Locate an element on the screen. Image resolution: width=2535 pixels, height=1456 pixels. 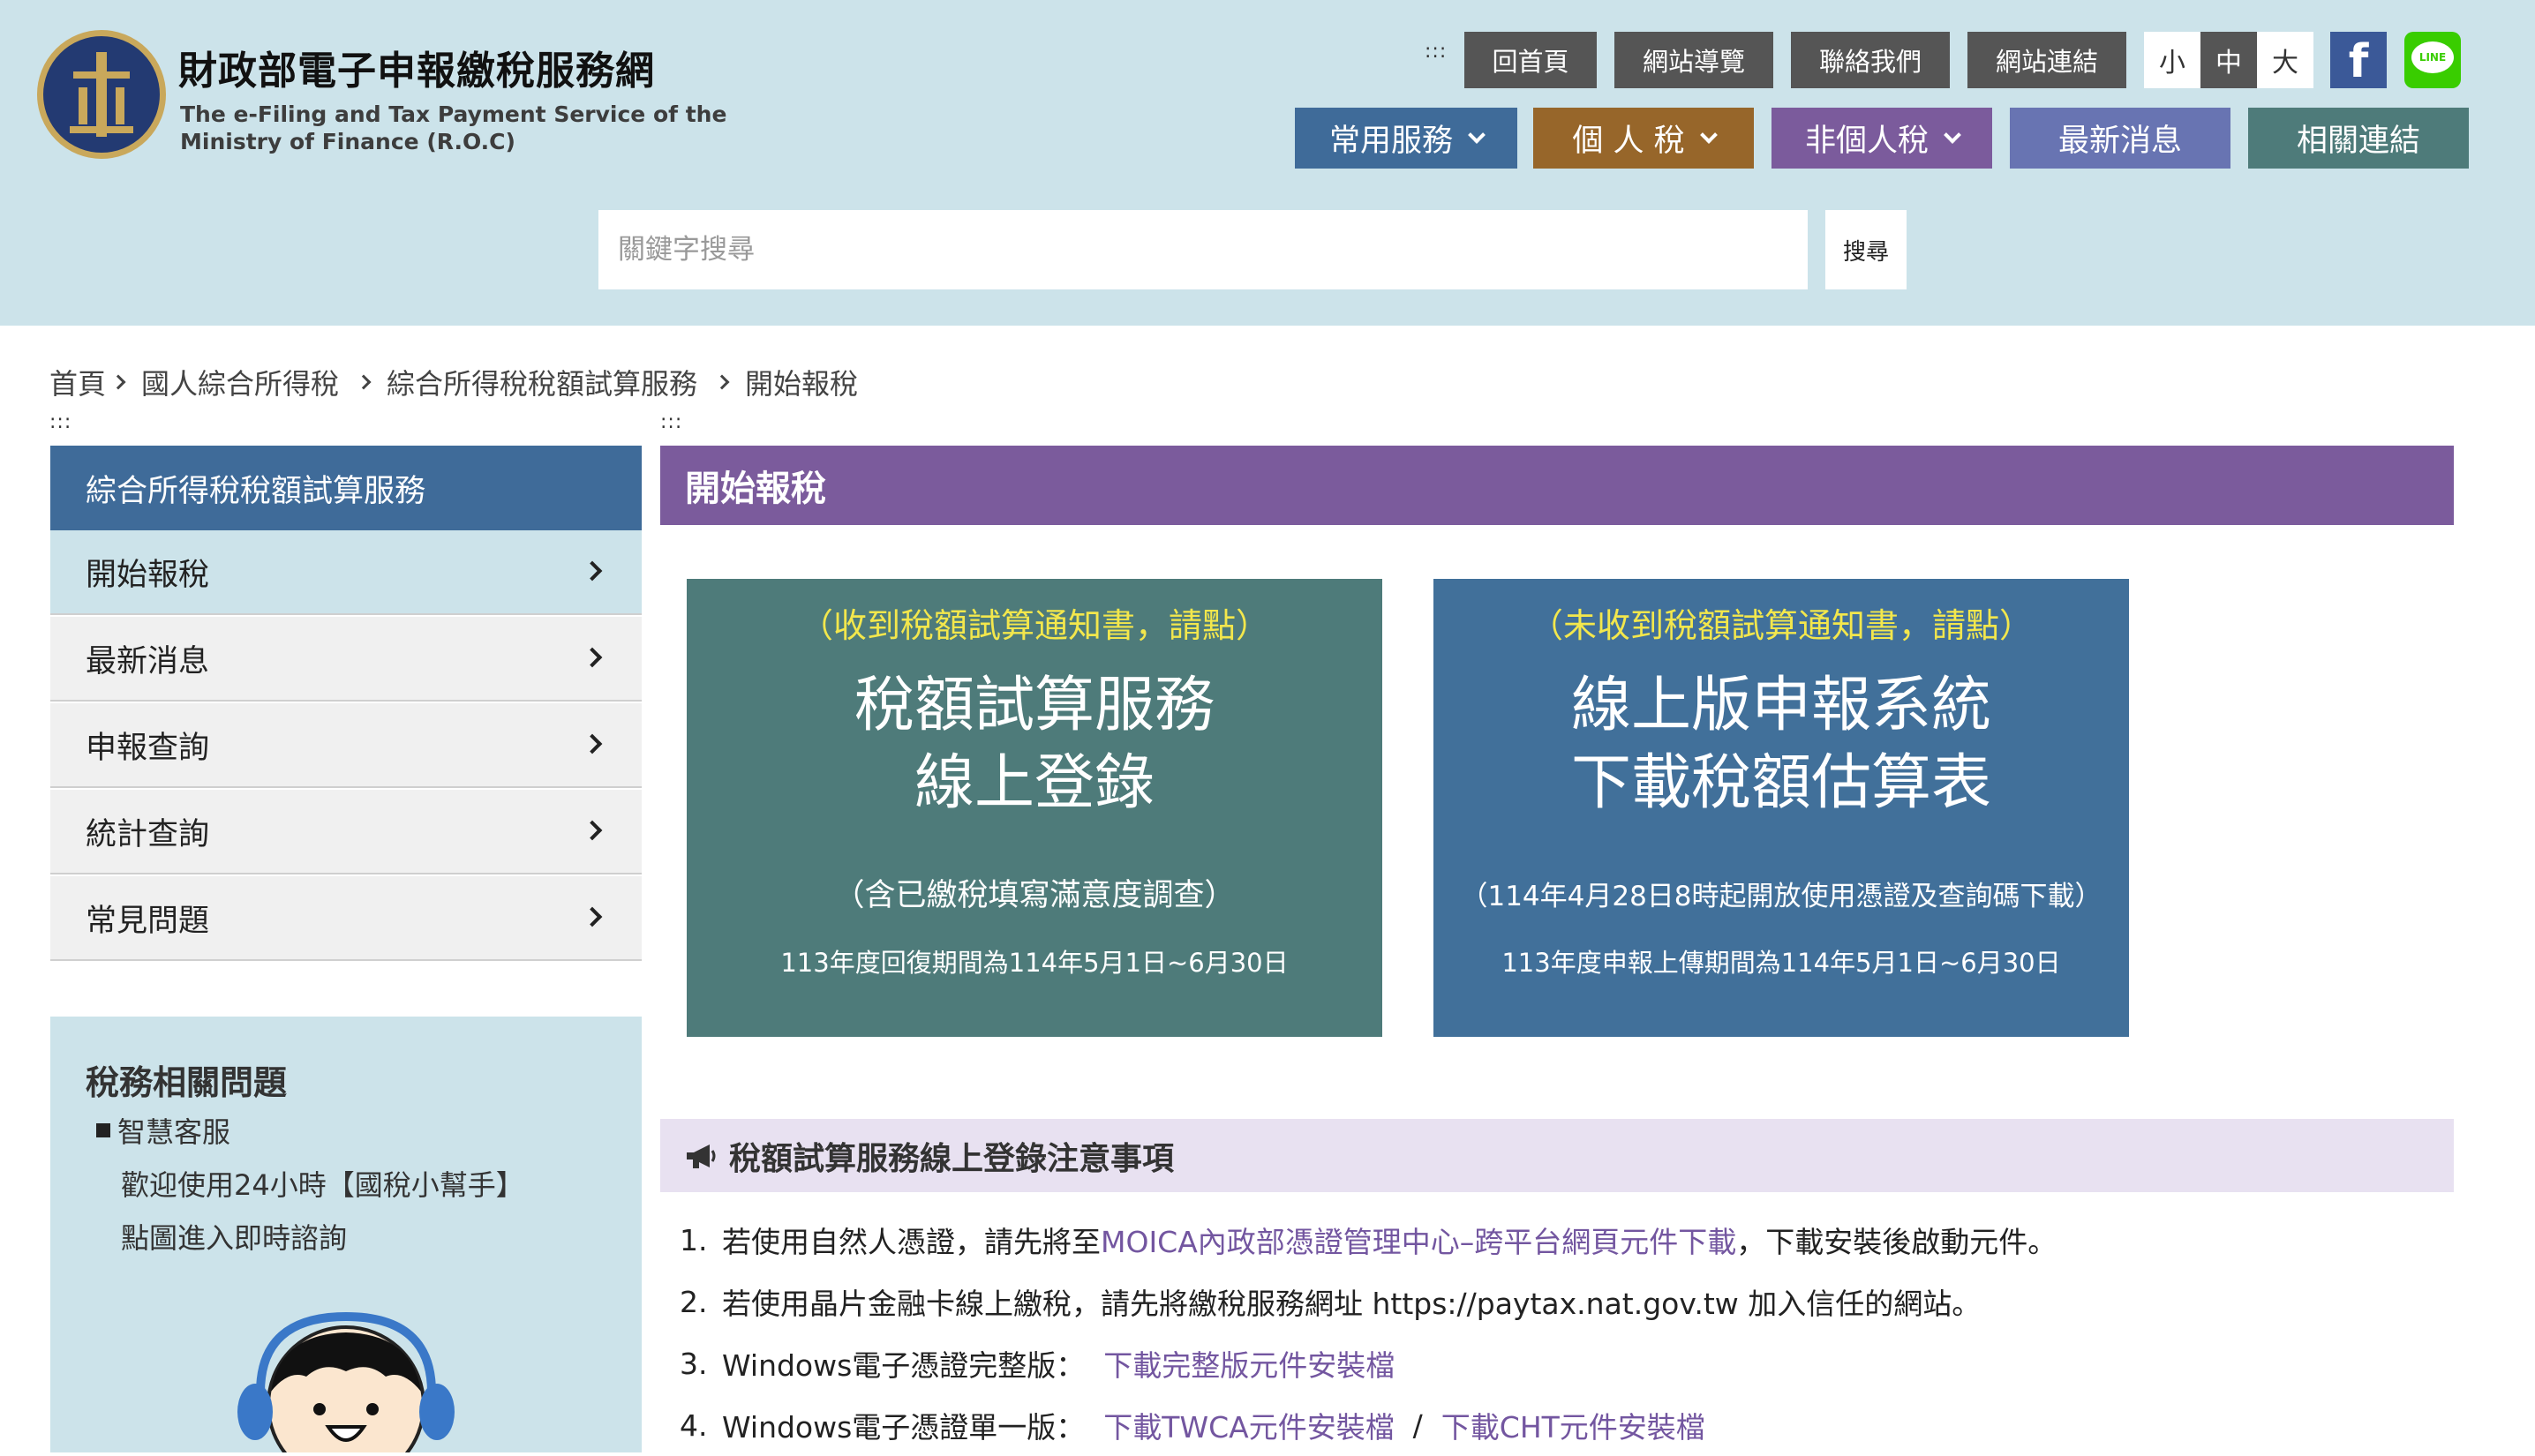
facebook-icon-letter: f is located at coordinates (2359, 61).